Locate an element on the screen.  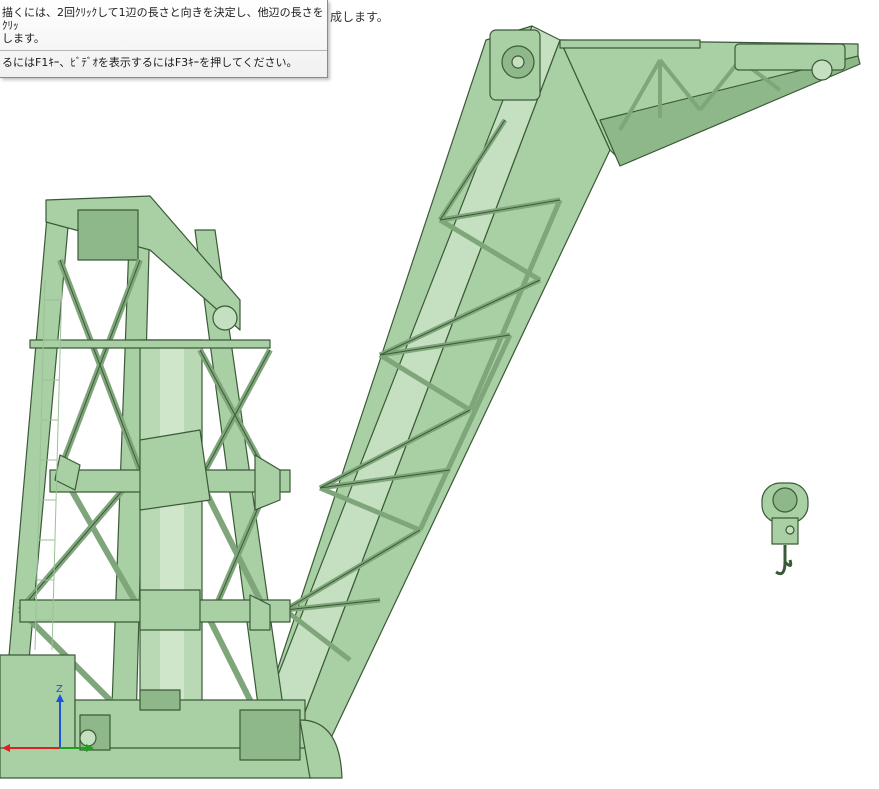
tooltip-body: 描くには、2回ｸﾘｯｸして1辺の長さと向きを決定し、他辺の長さをｸﾘｯ します。 is located at coordinates (163, 25).